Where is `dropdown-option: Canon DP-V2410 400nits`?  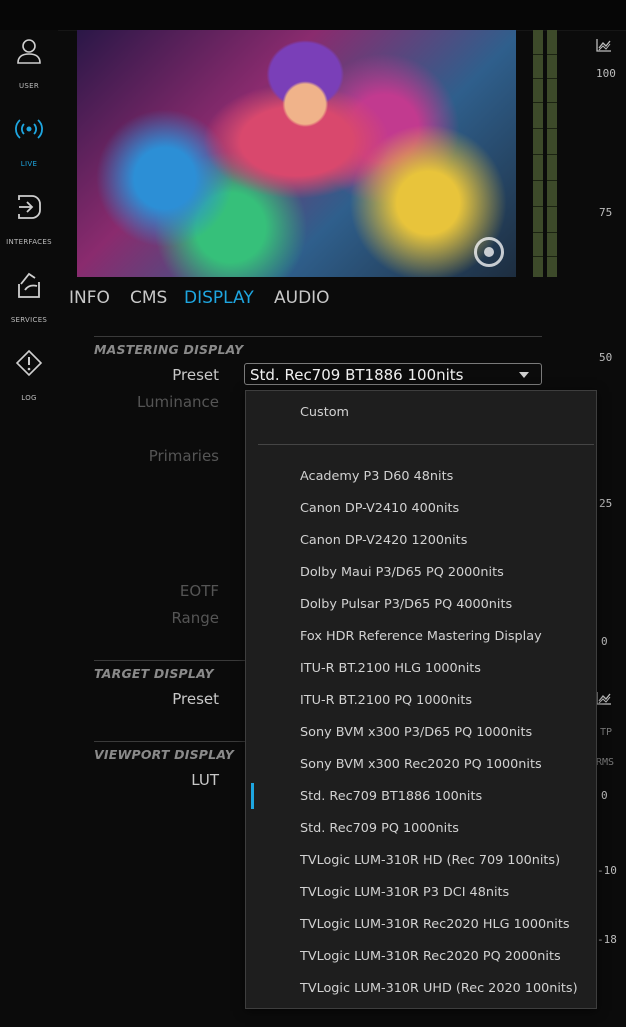
dropdown-option: Canon DP-V2410 400nits is located at coordinates (379, 508).